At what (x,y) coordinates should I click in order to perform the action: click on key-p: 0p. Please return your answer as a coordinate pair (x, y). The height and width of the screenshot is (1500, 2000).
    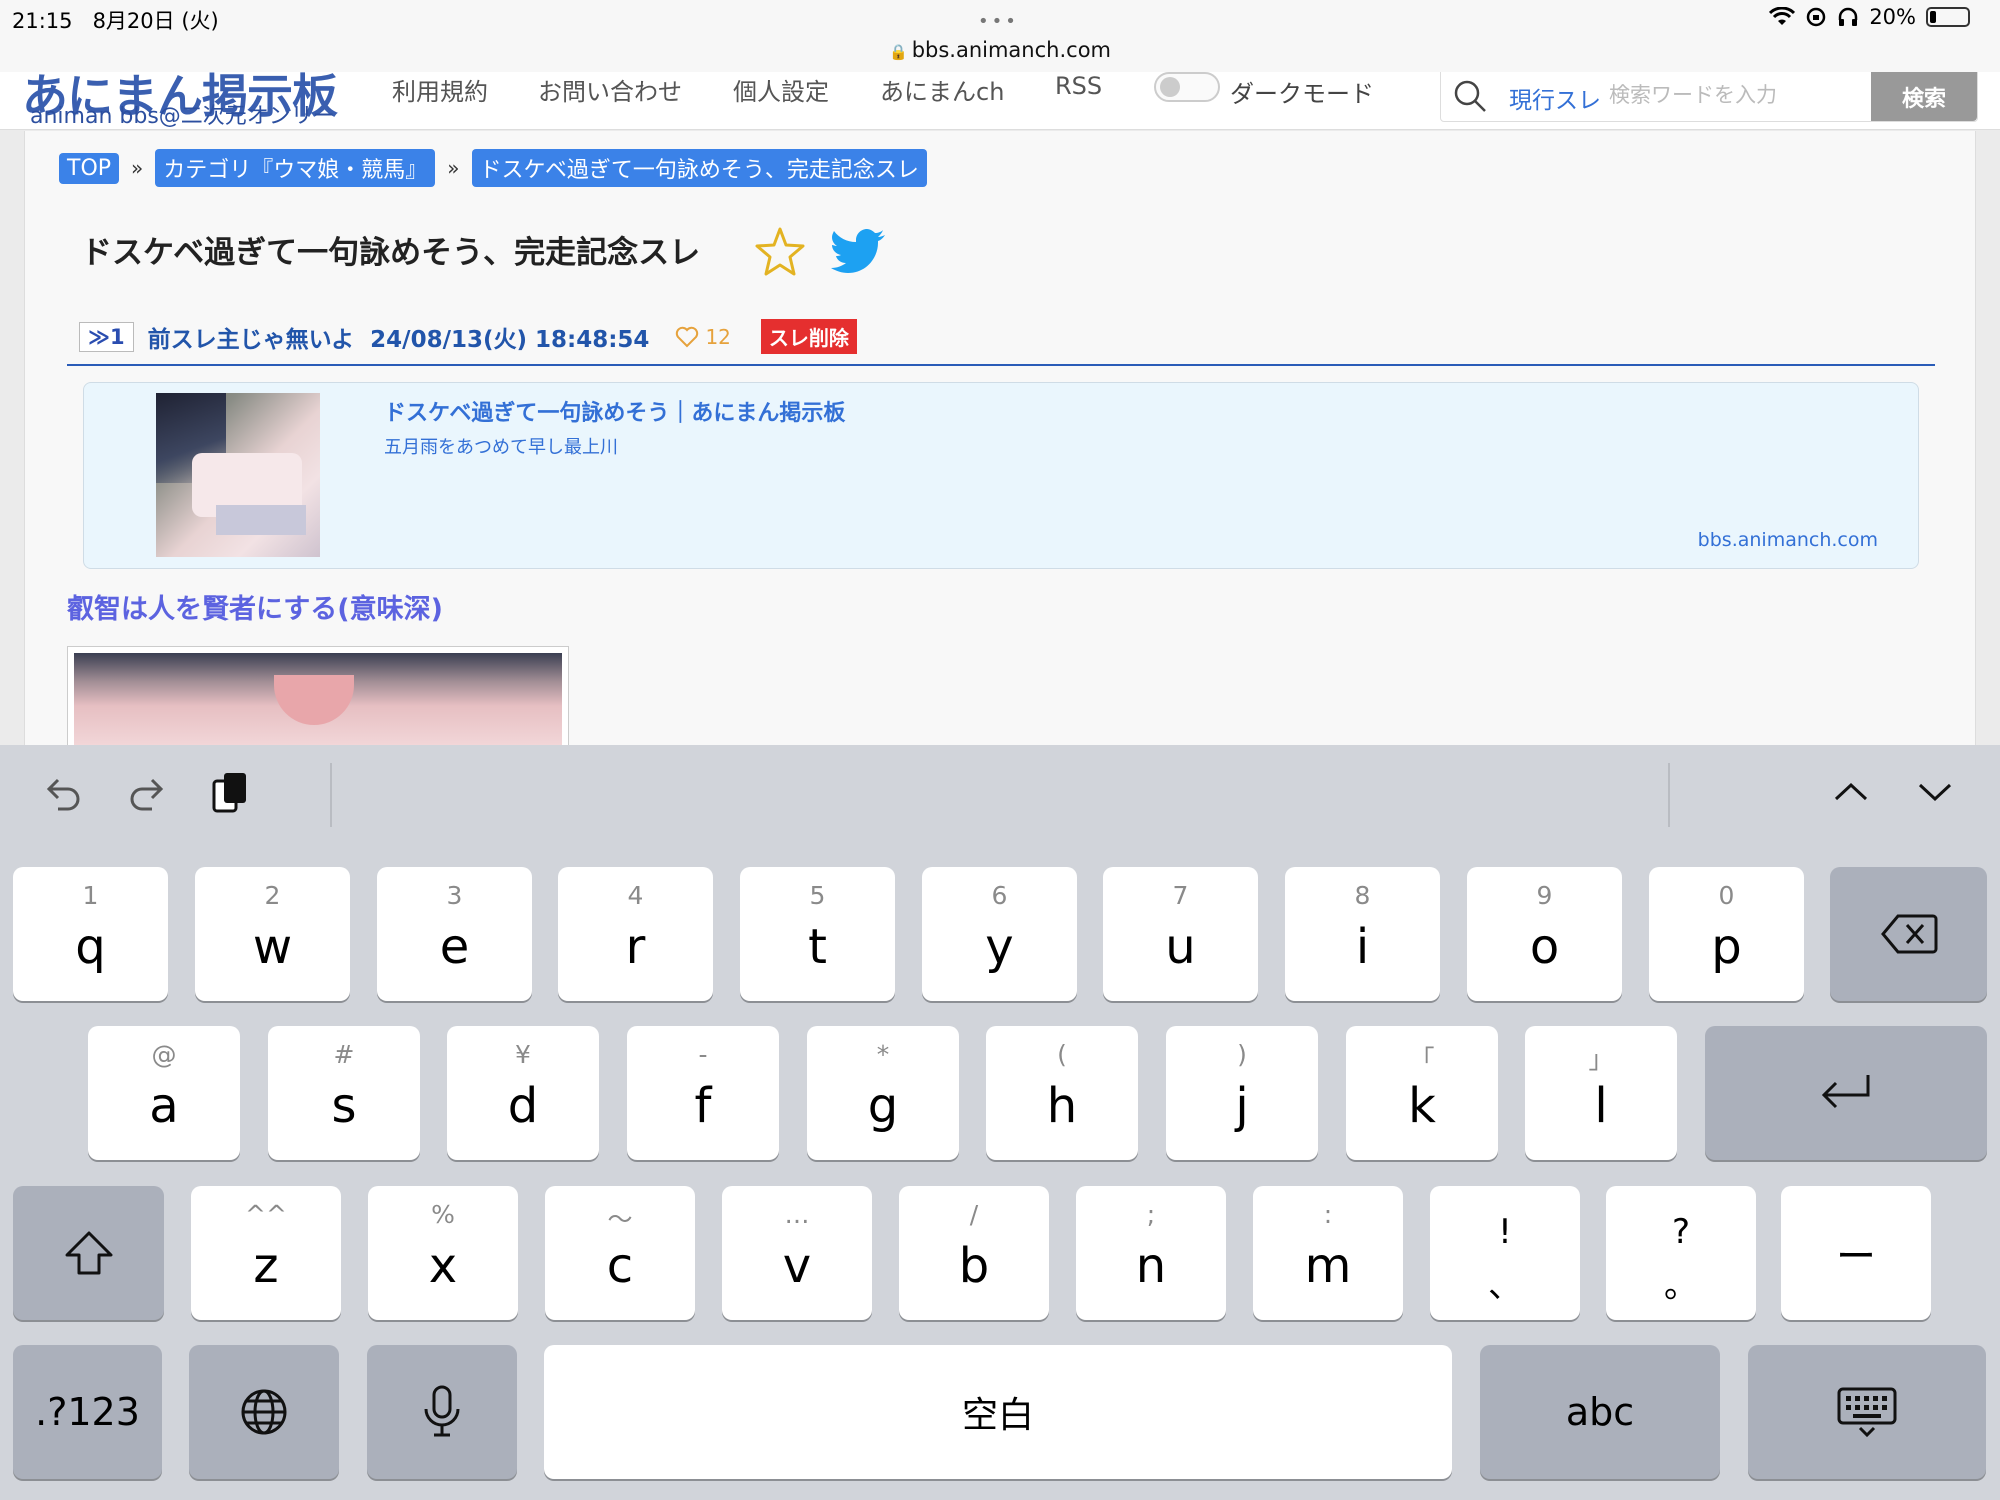
    Looking at the image, I should click on (1726, 934).